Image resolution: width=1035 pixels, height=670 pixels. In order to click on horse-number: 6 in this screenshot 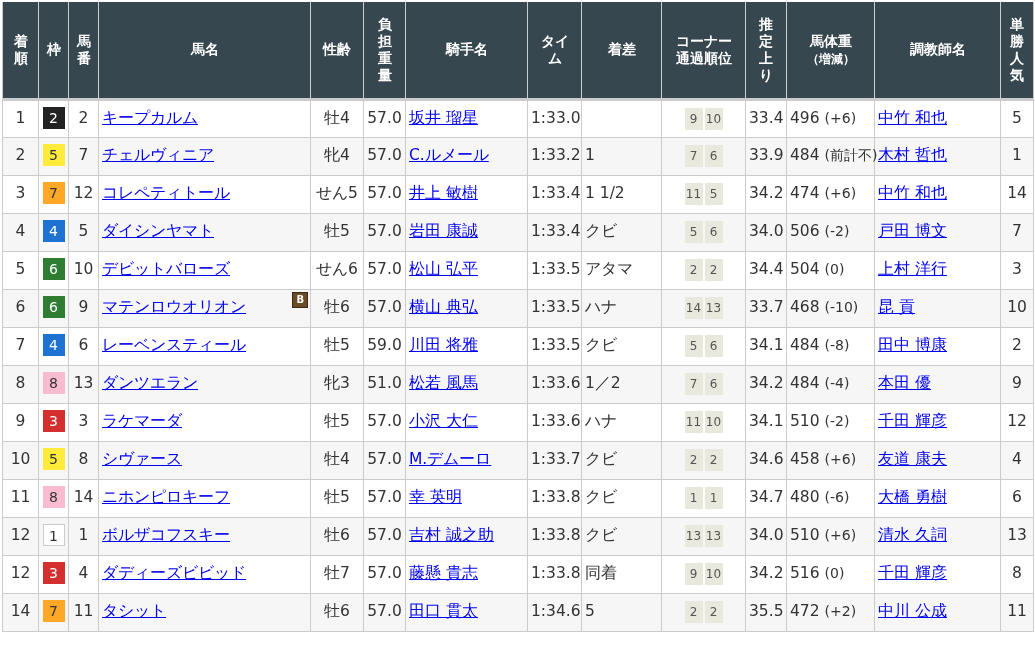, I will do `click(83, 346)`.